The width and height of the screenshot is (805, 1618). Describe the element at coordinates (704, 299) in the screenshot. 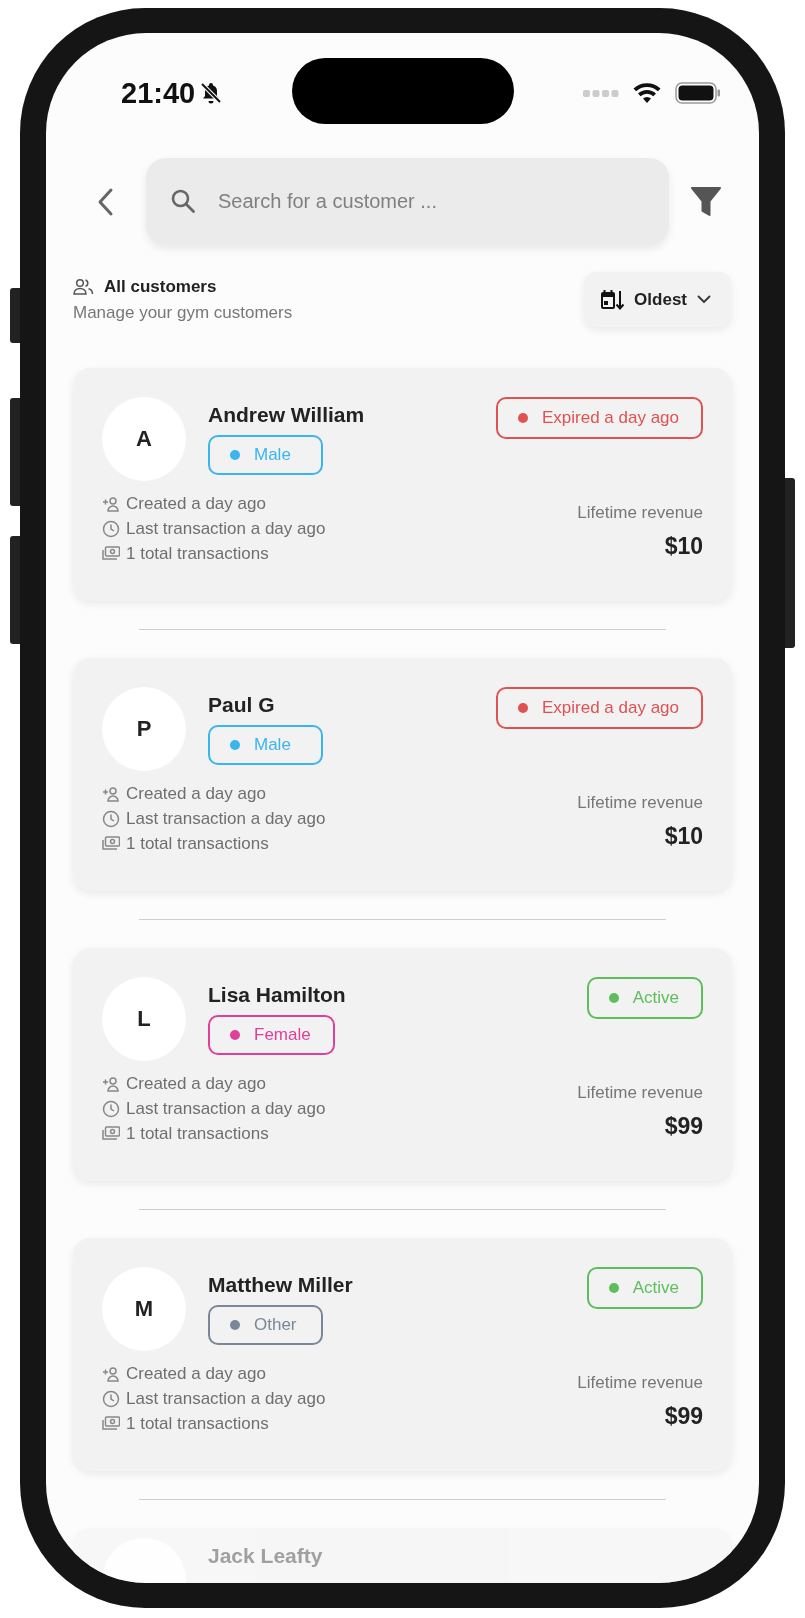

I see `chevron-down-icon` at that location.